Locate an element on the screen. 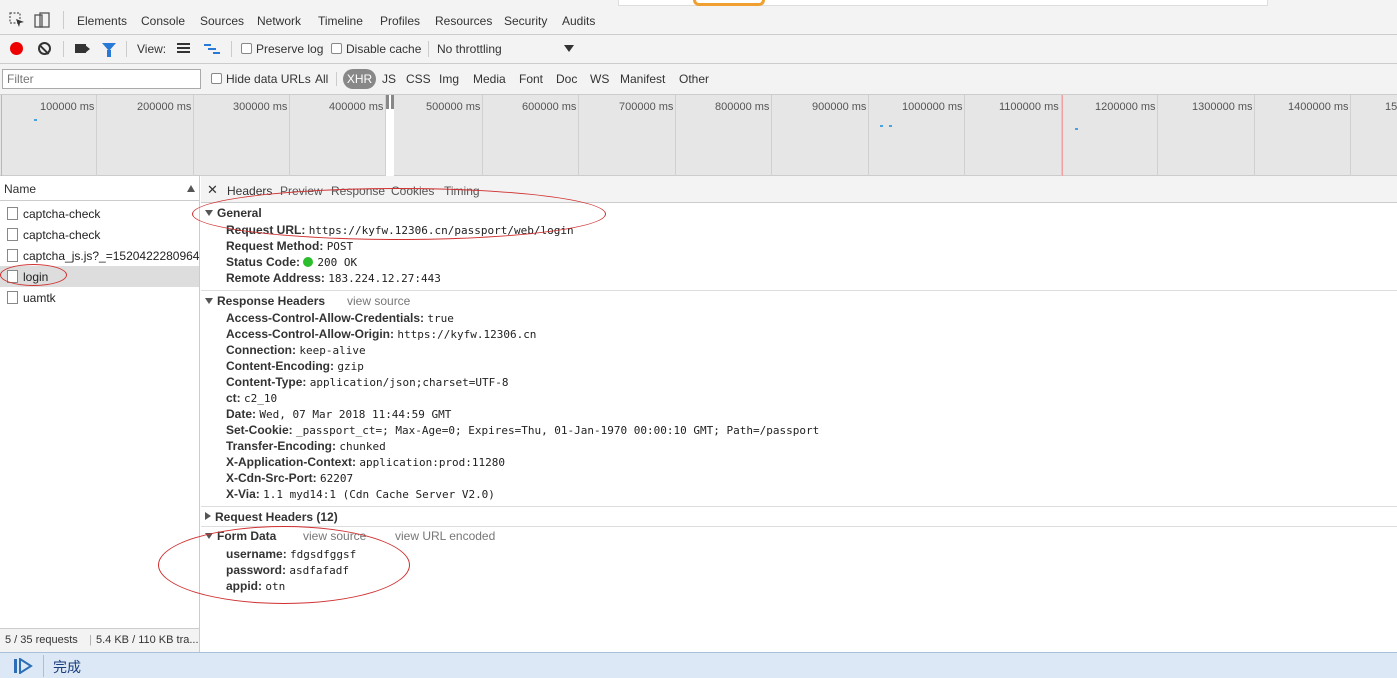  general-section-toggle: General is located at coordinates (233, 213).